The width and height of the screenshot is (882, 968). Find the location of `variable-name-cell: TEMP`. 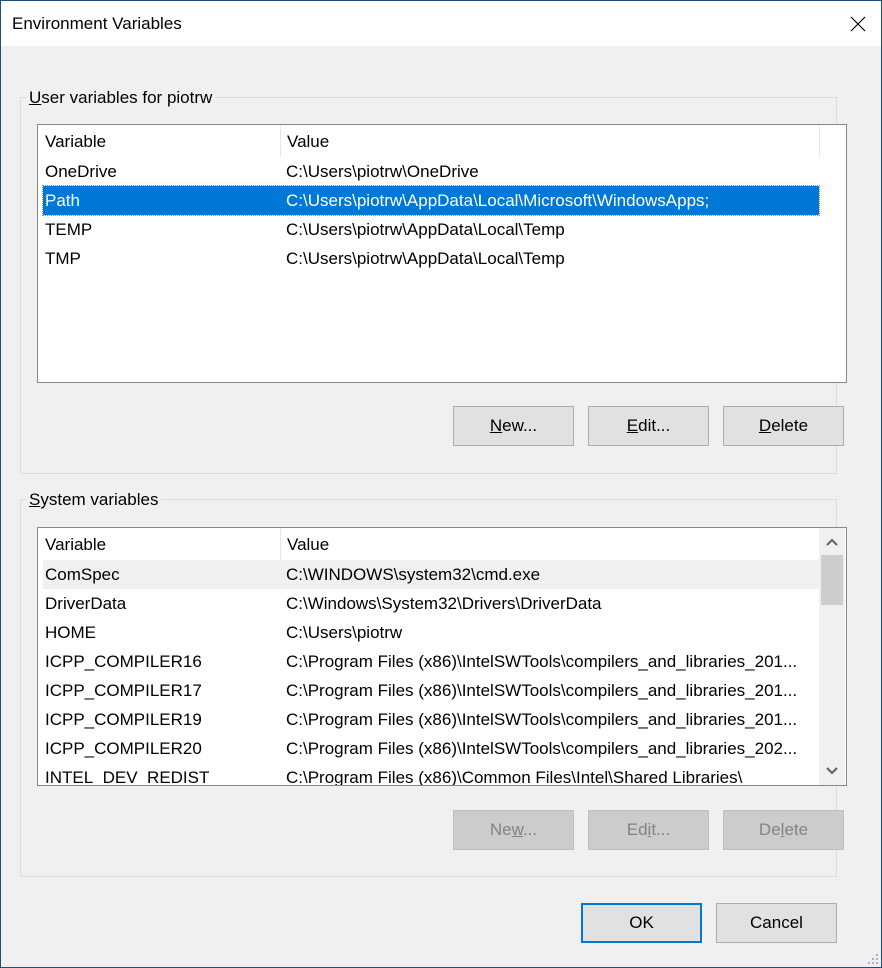

variable-name-cell: TEMP is located at coordinates (69, 229).